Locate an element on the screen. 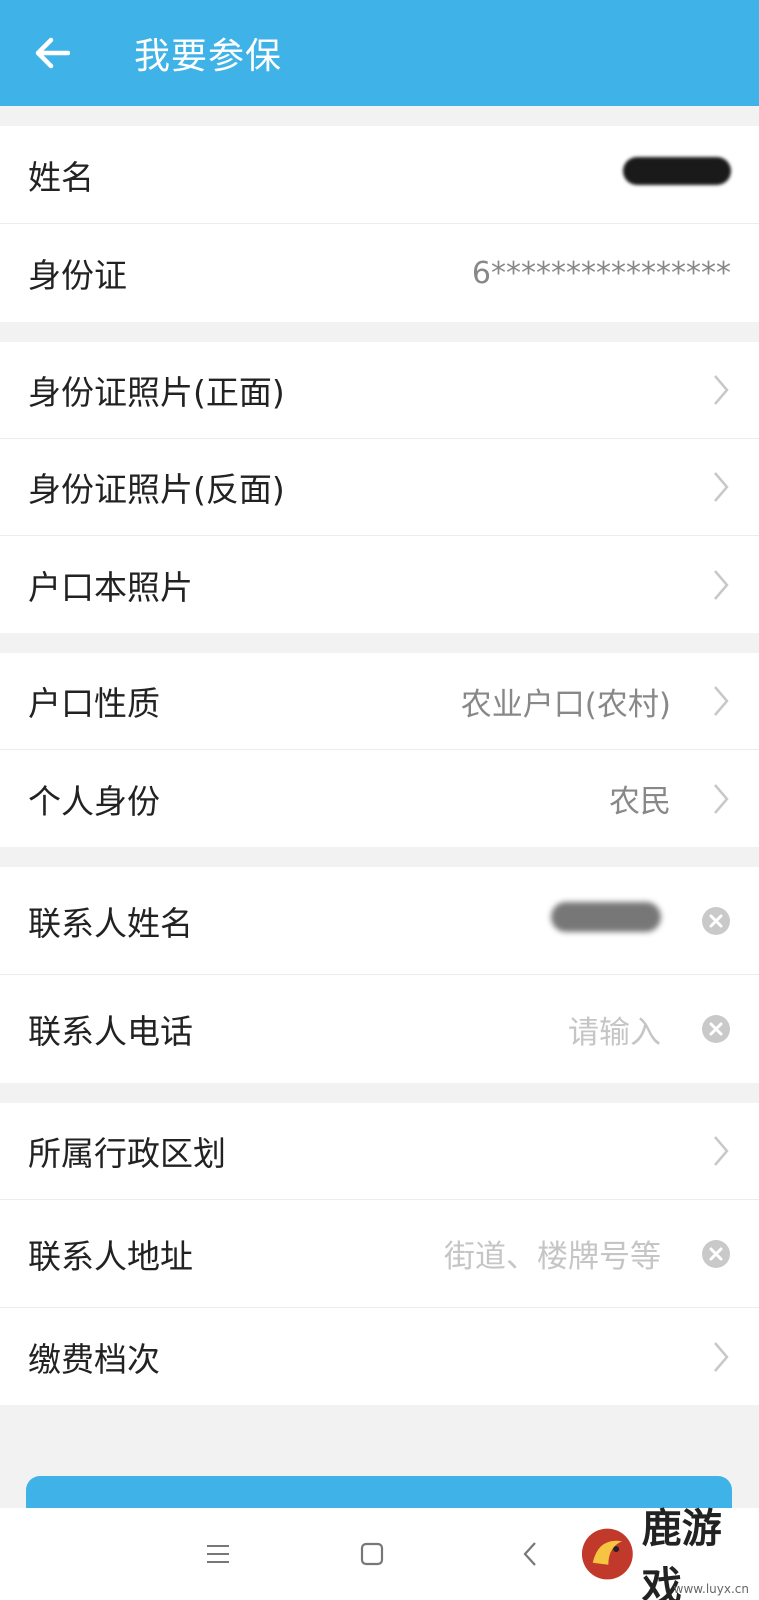  contact-address-label: 联系人地址 is located at coordinates (110, 1256).